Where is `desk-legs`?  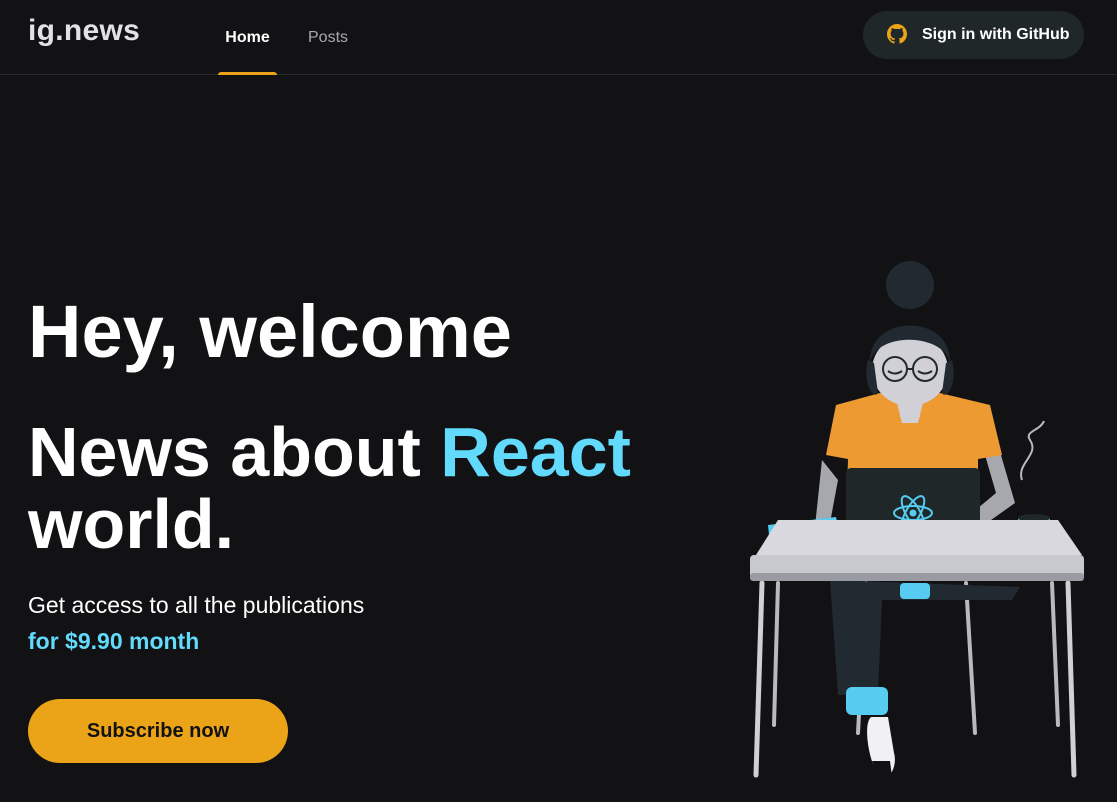
desk-legs is located at coordinates (915, 679).